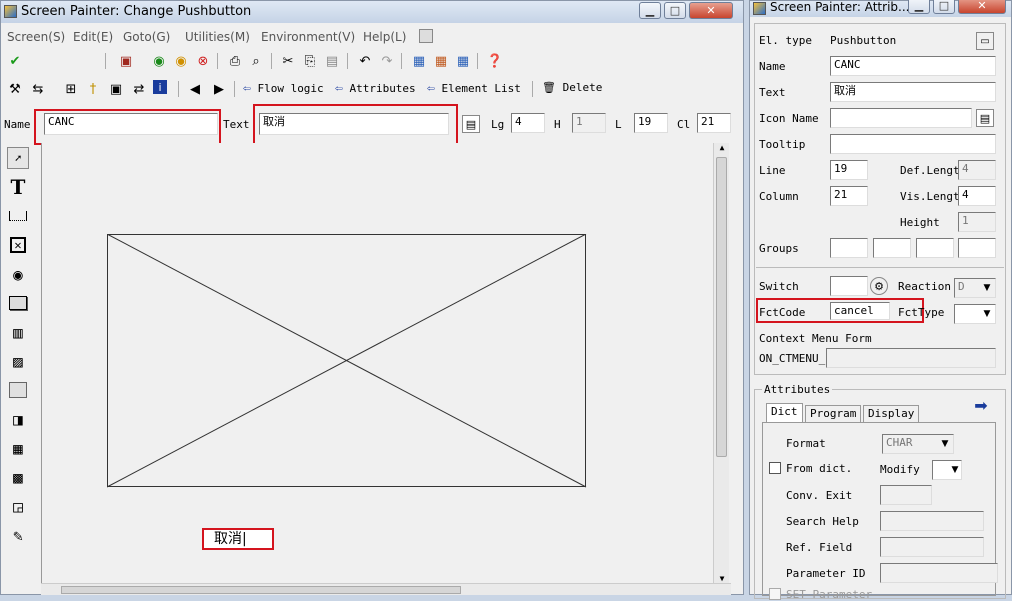  I want to click on tabstrip-tool-icon: ▥, so click(18, 332).